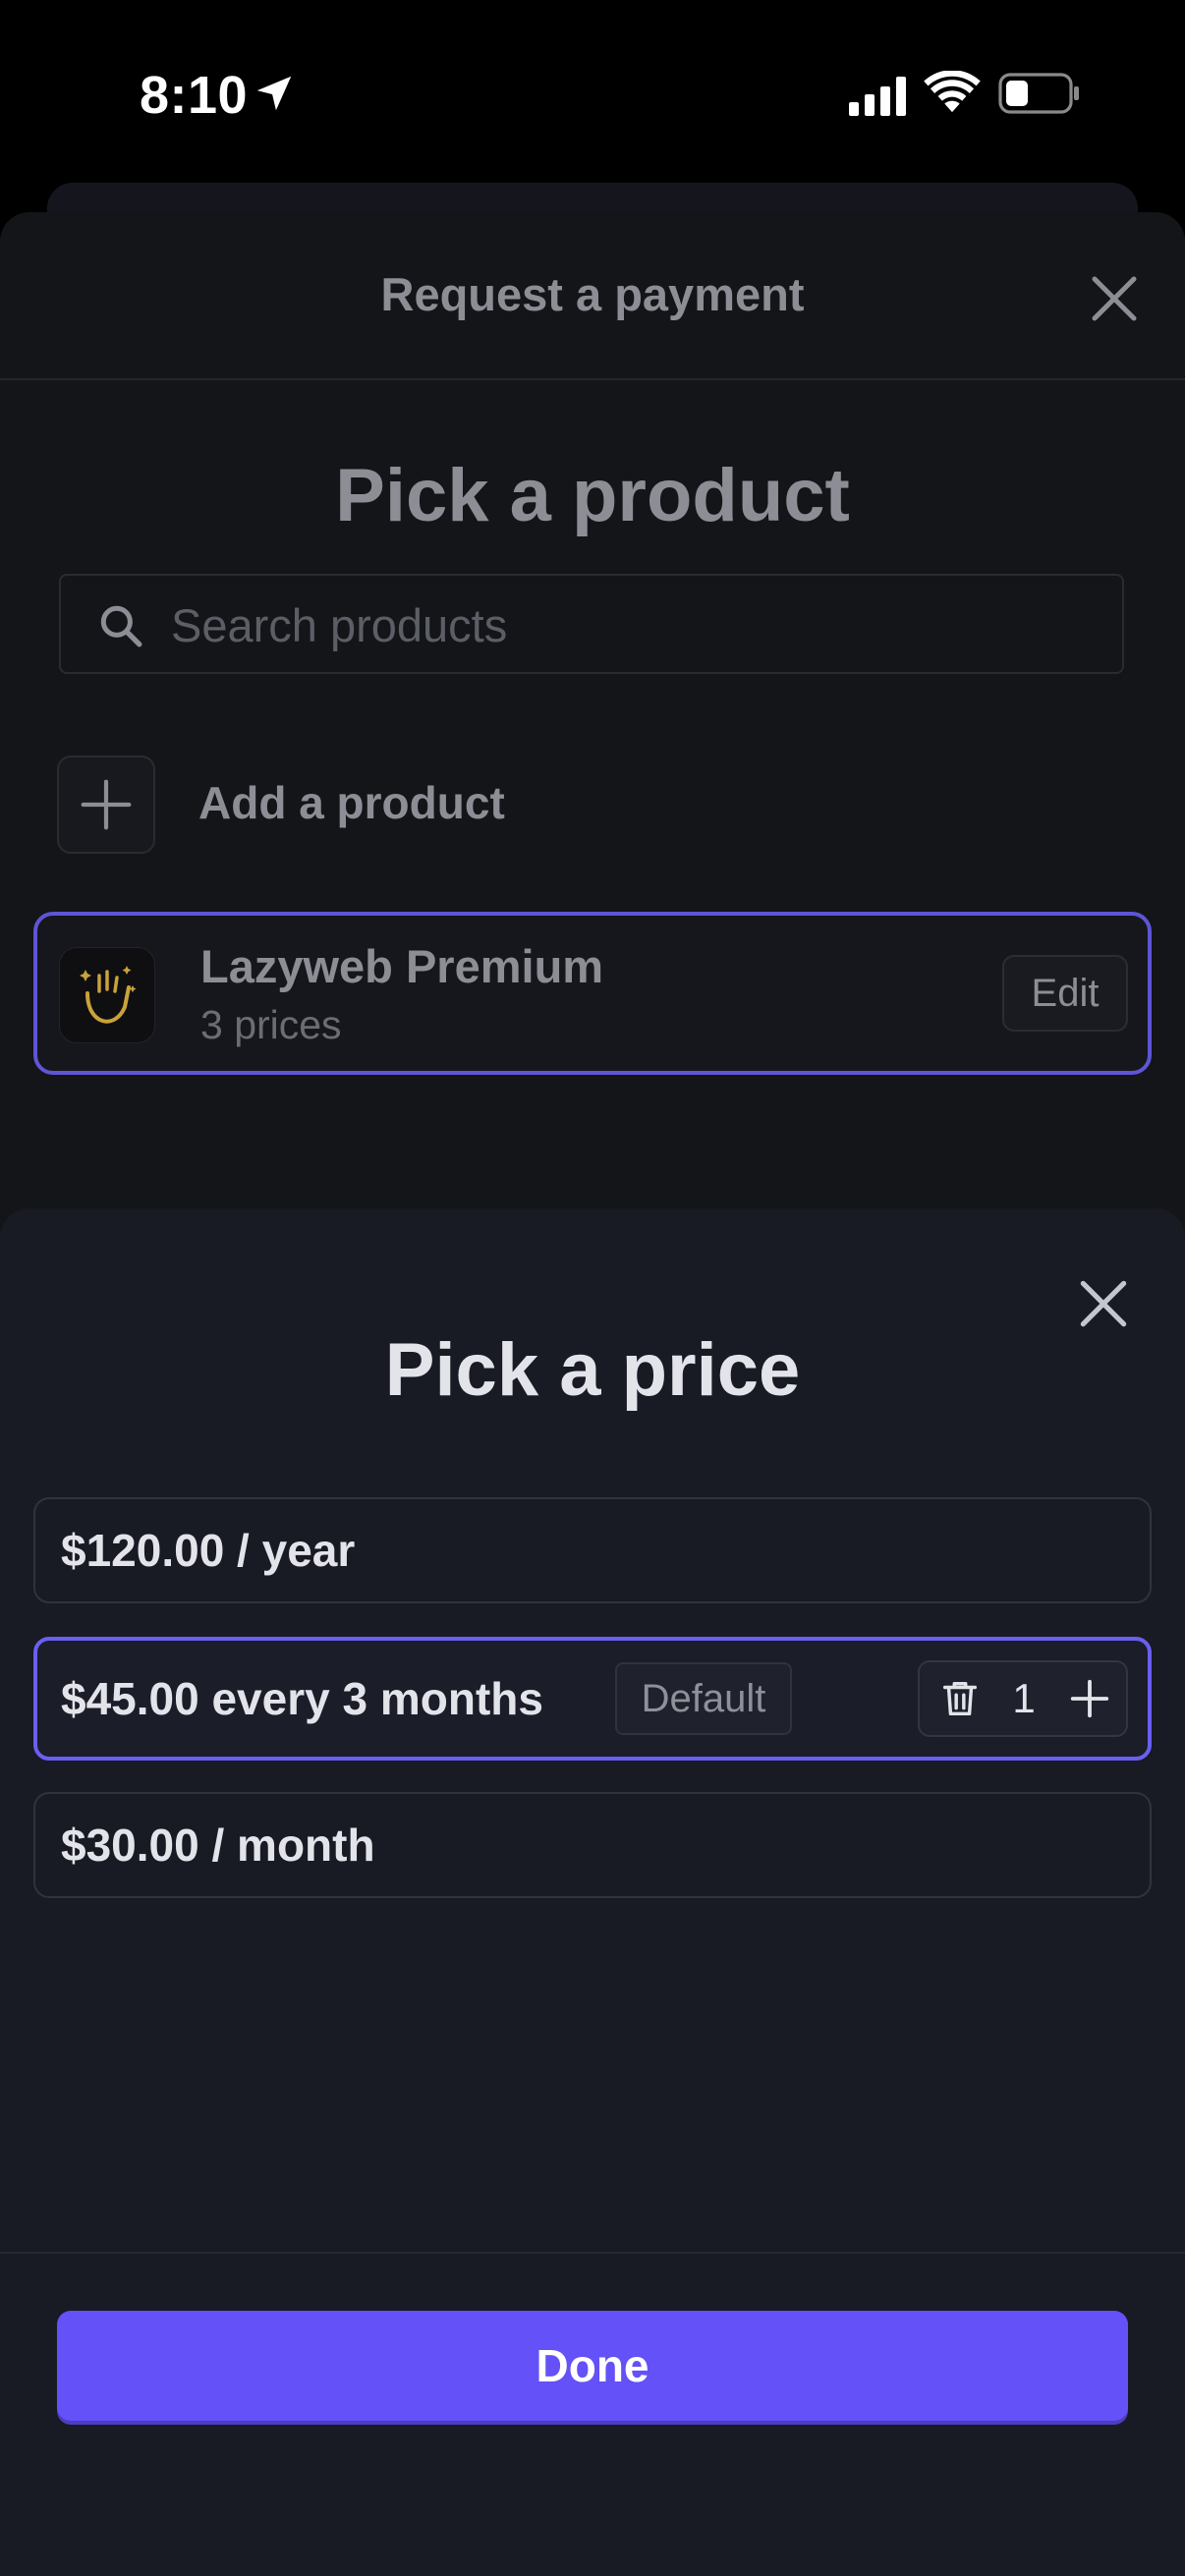 The image size is (1185, 2576). What do you see at coordinates (592, 1550) in the screenshot?
I see `price-option: $120.00 / year` at bounding box center [592, 1550].